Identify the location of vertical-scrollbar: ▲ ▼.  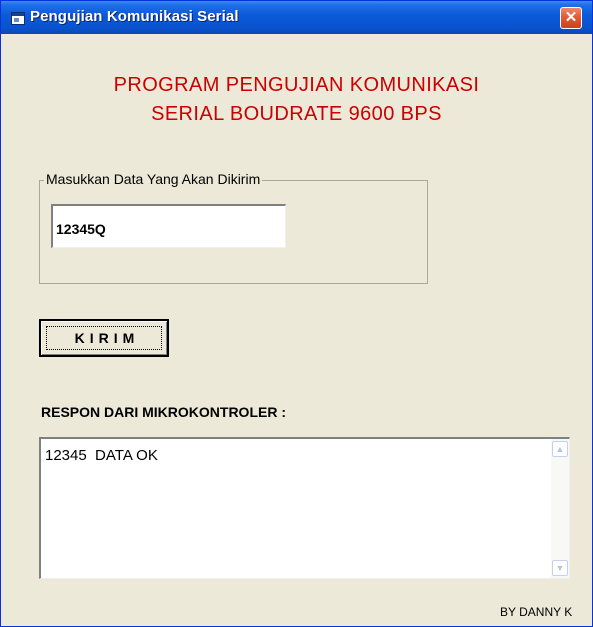
(560, 508).